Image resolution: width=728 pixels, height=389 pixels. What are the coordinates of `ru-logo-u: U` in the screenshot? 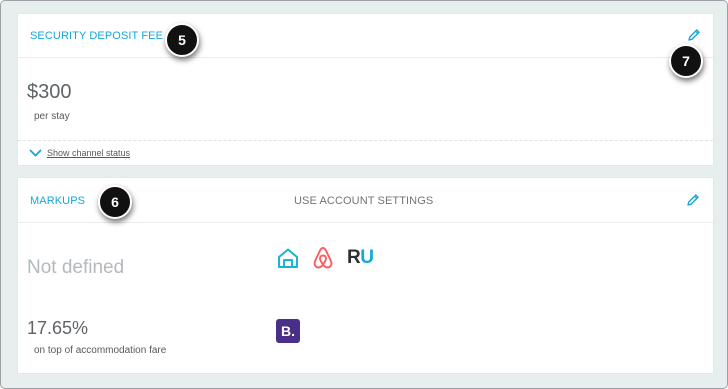 It's located at (367, 257).